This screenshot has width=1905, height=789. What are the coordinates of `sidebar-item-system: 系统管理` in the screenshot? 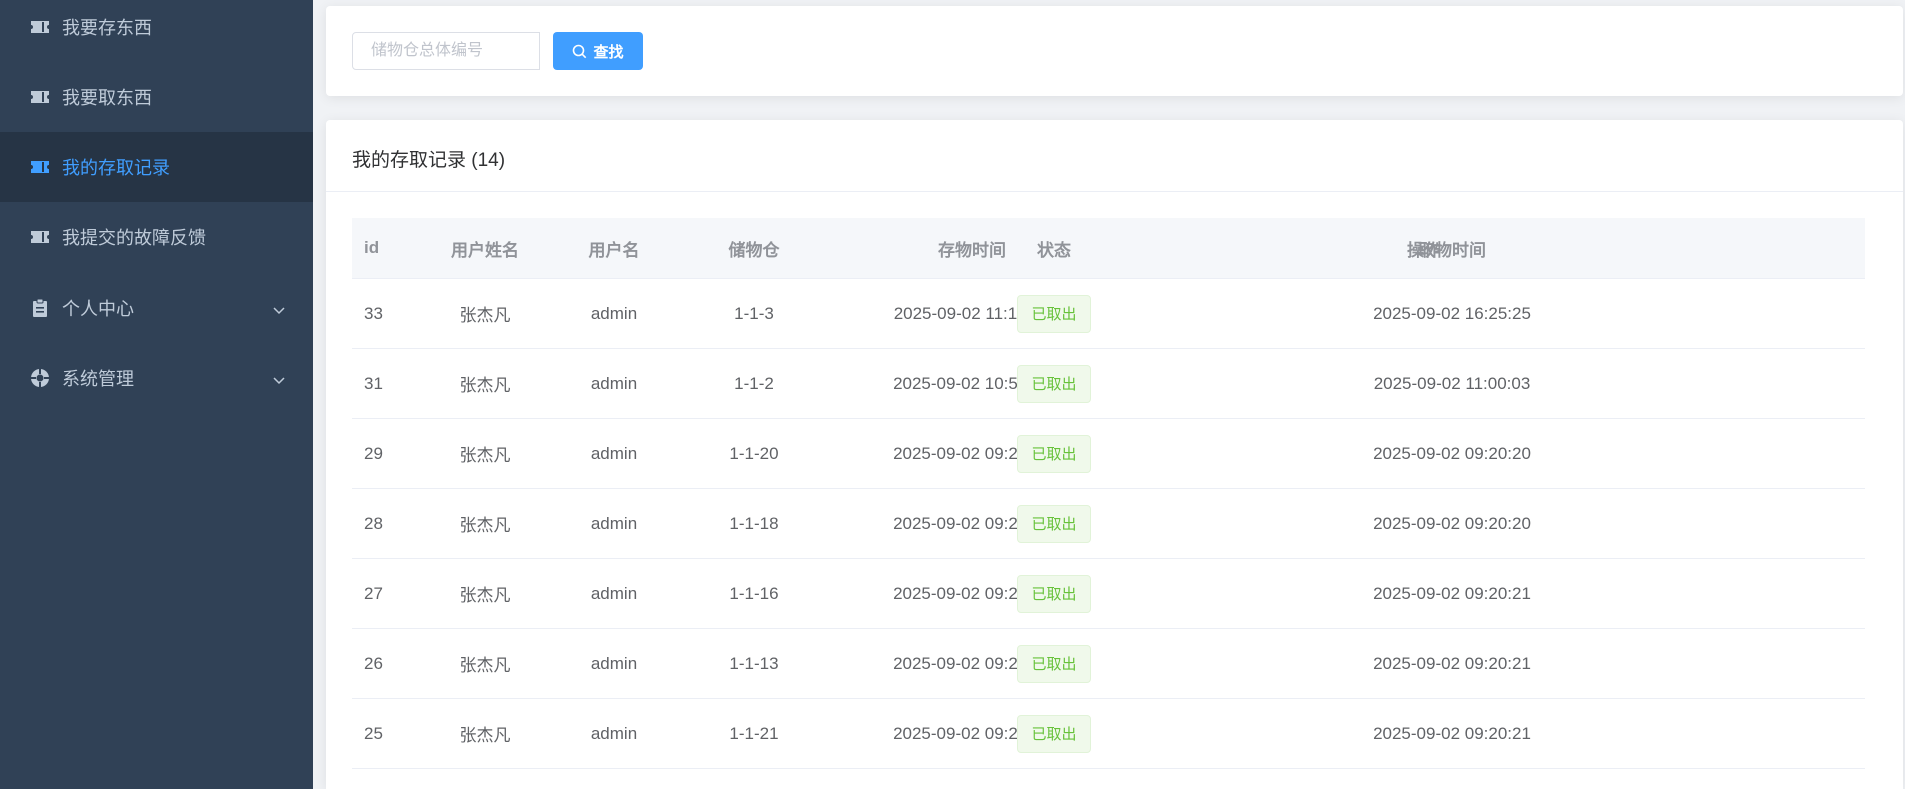 It's located at (156, 378).